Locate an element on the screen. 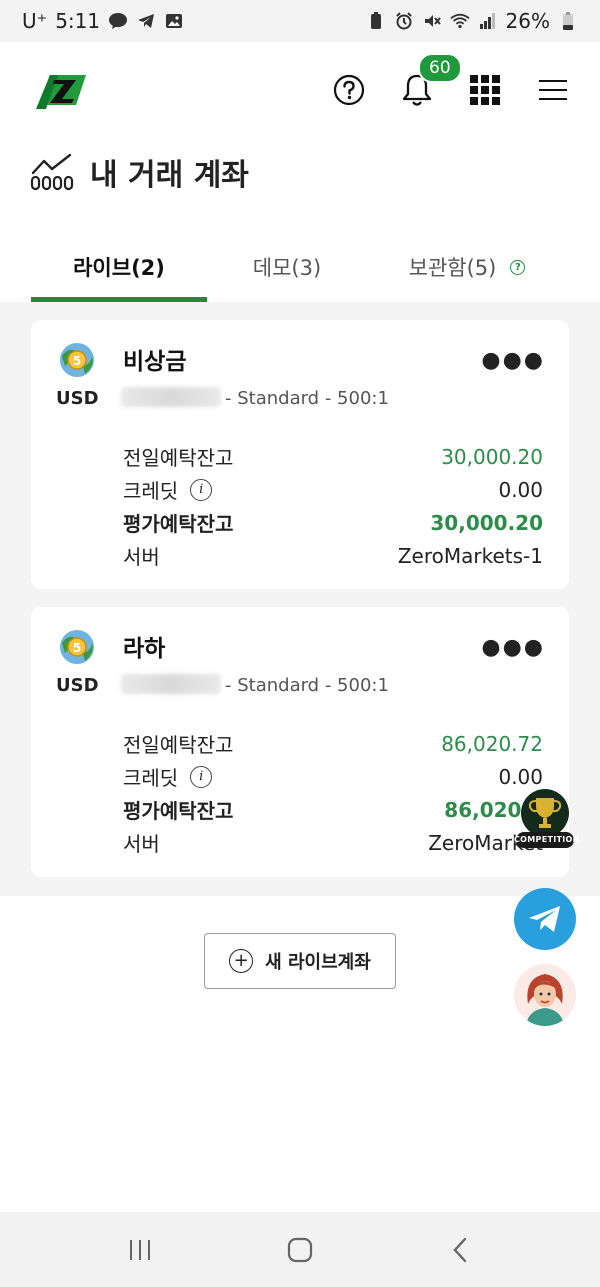  page-title: 내 거래 계좌 is located at coordinates (169, 175).